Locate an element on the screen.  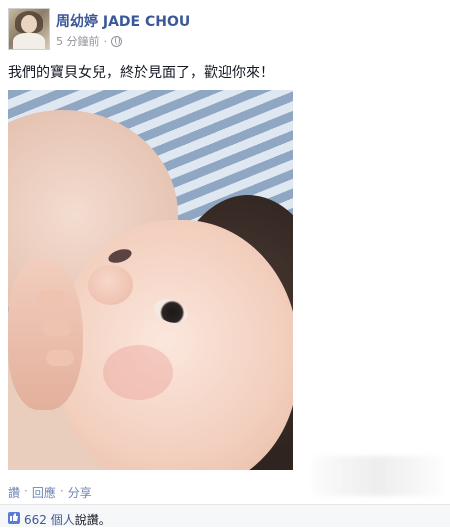
baby-hand is located at coordinates (45, 335).